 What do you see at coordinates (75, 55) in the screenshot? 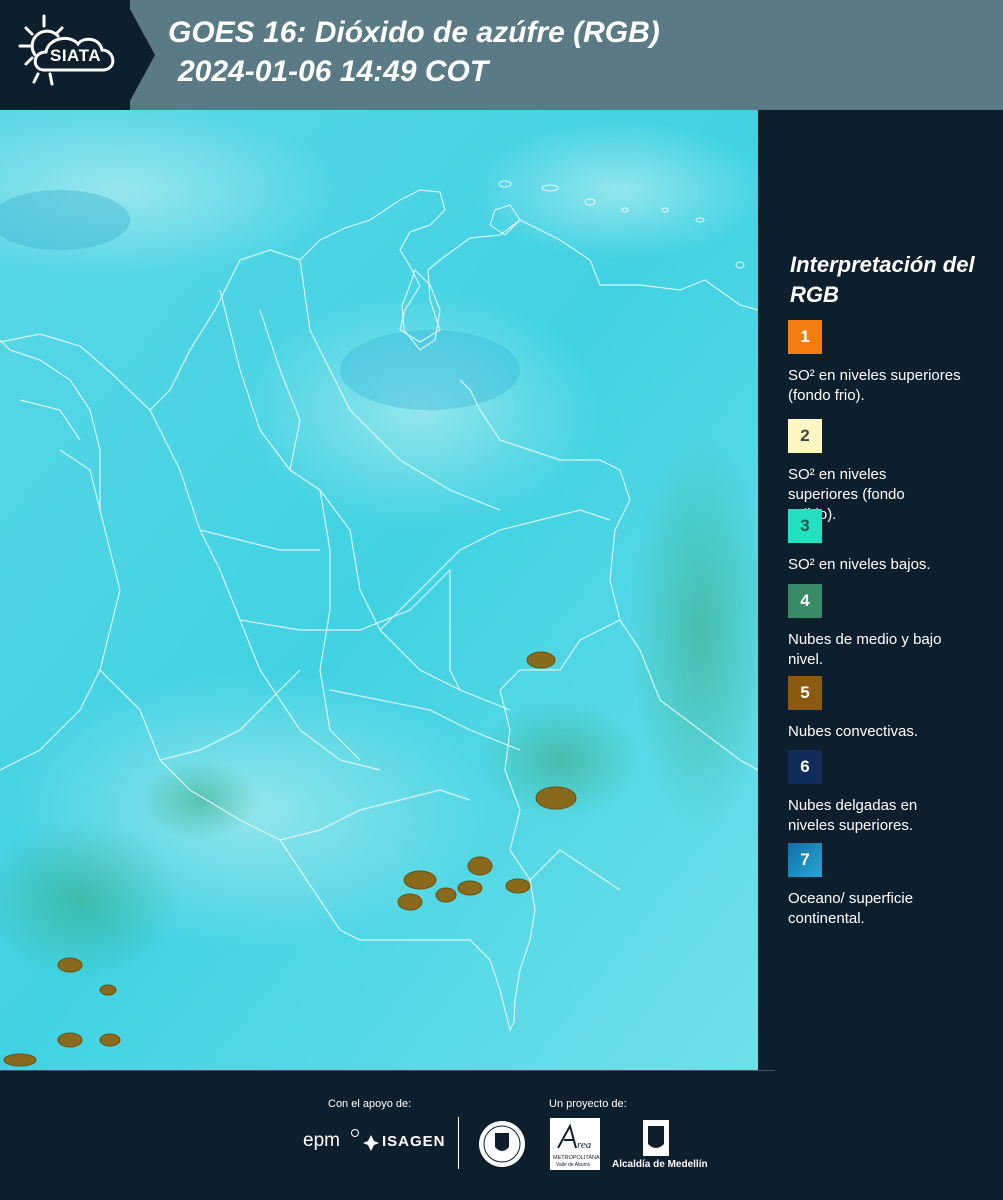
I see `logo-text: SIATA` at bounding box center [75, 55].